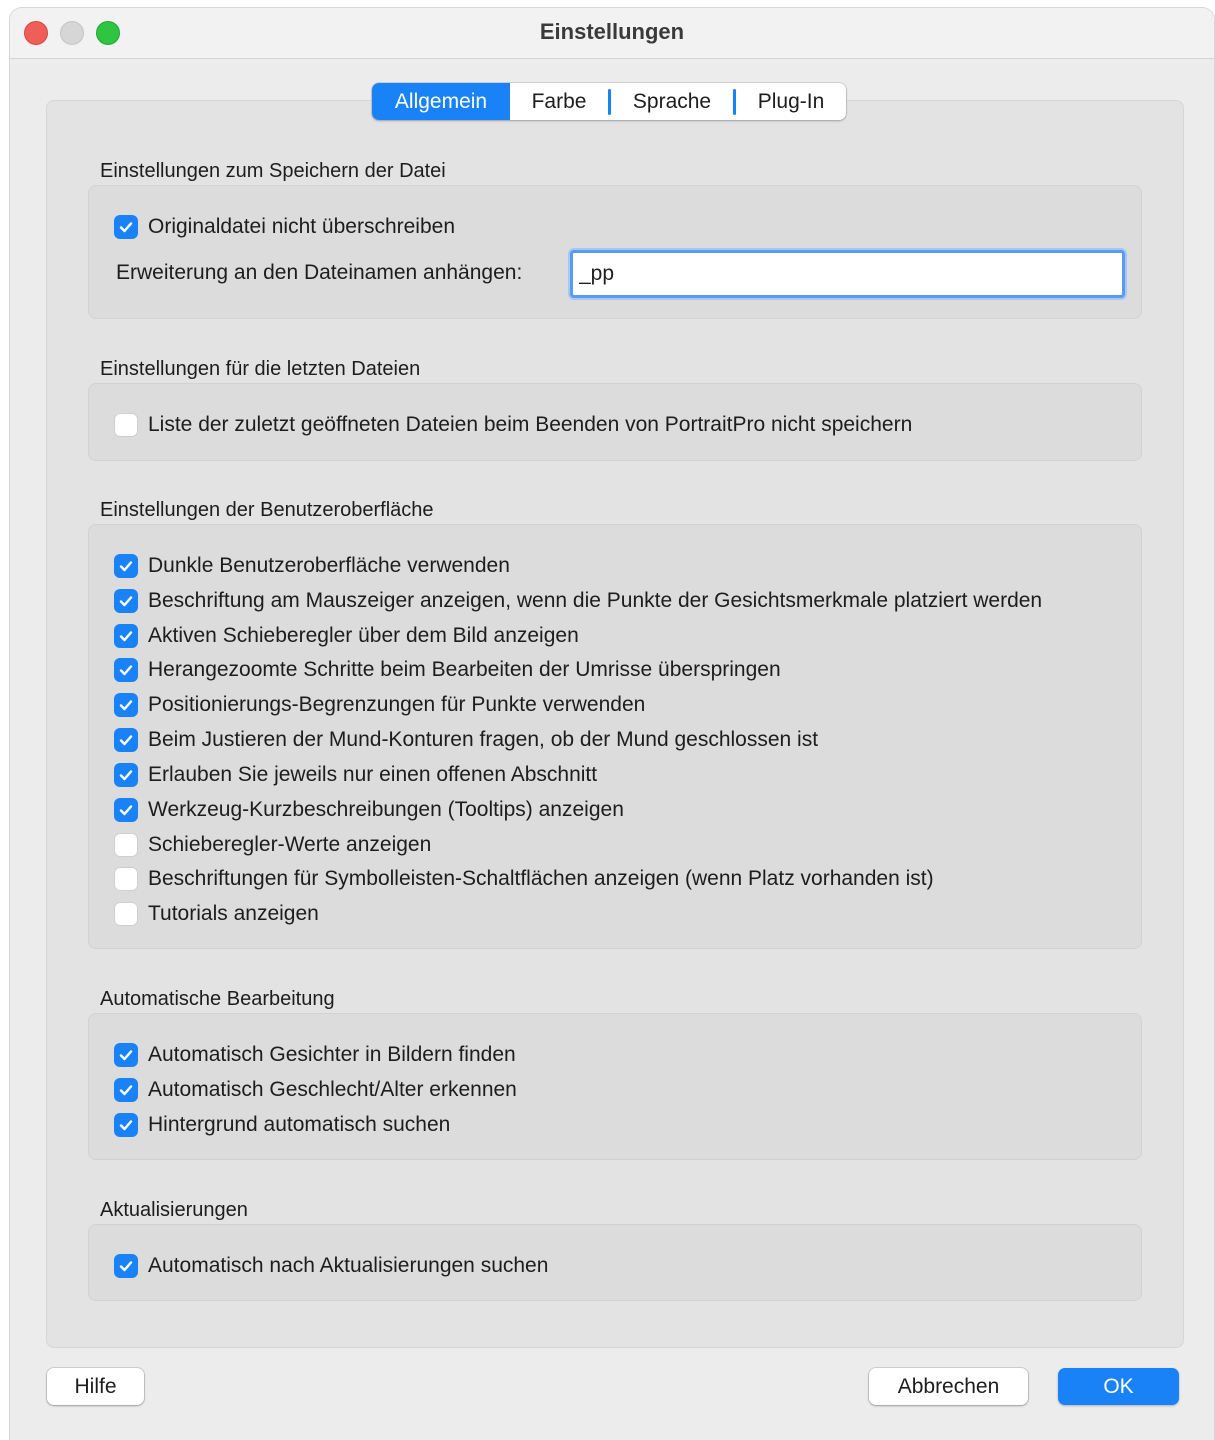  I want to click on tab-sprache: Sprache, so click(672, 101).